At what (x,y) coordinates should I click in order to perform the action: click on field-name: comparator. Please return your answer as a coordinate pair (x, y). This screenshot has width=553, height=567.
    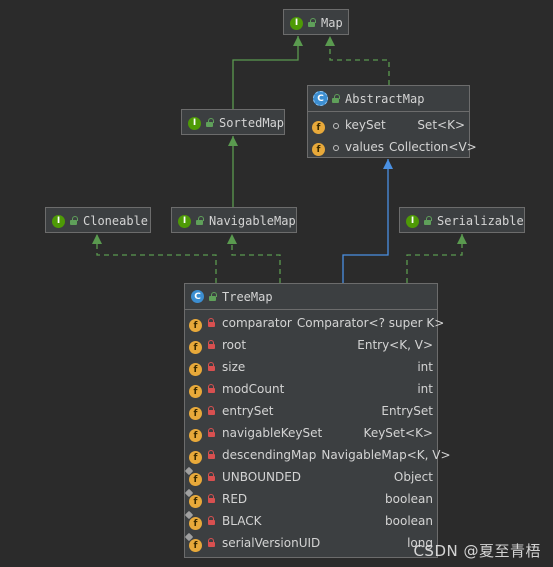
    Looking at the image, I should click on (257, 323).